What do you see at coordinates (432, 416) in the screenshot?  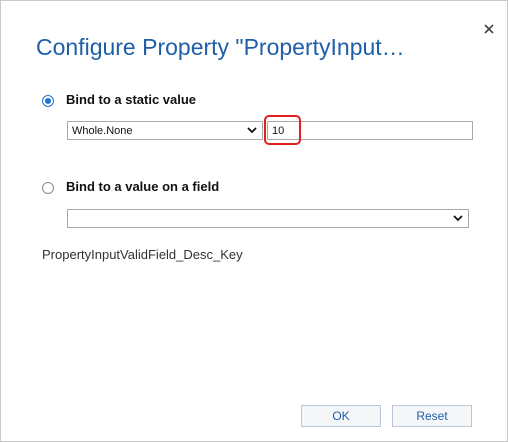 I see `reset-button: Reset` at bounding box center [432, 416].